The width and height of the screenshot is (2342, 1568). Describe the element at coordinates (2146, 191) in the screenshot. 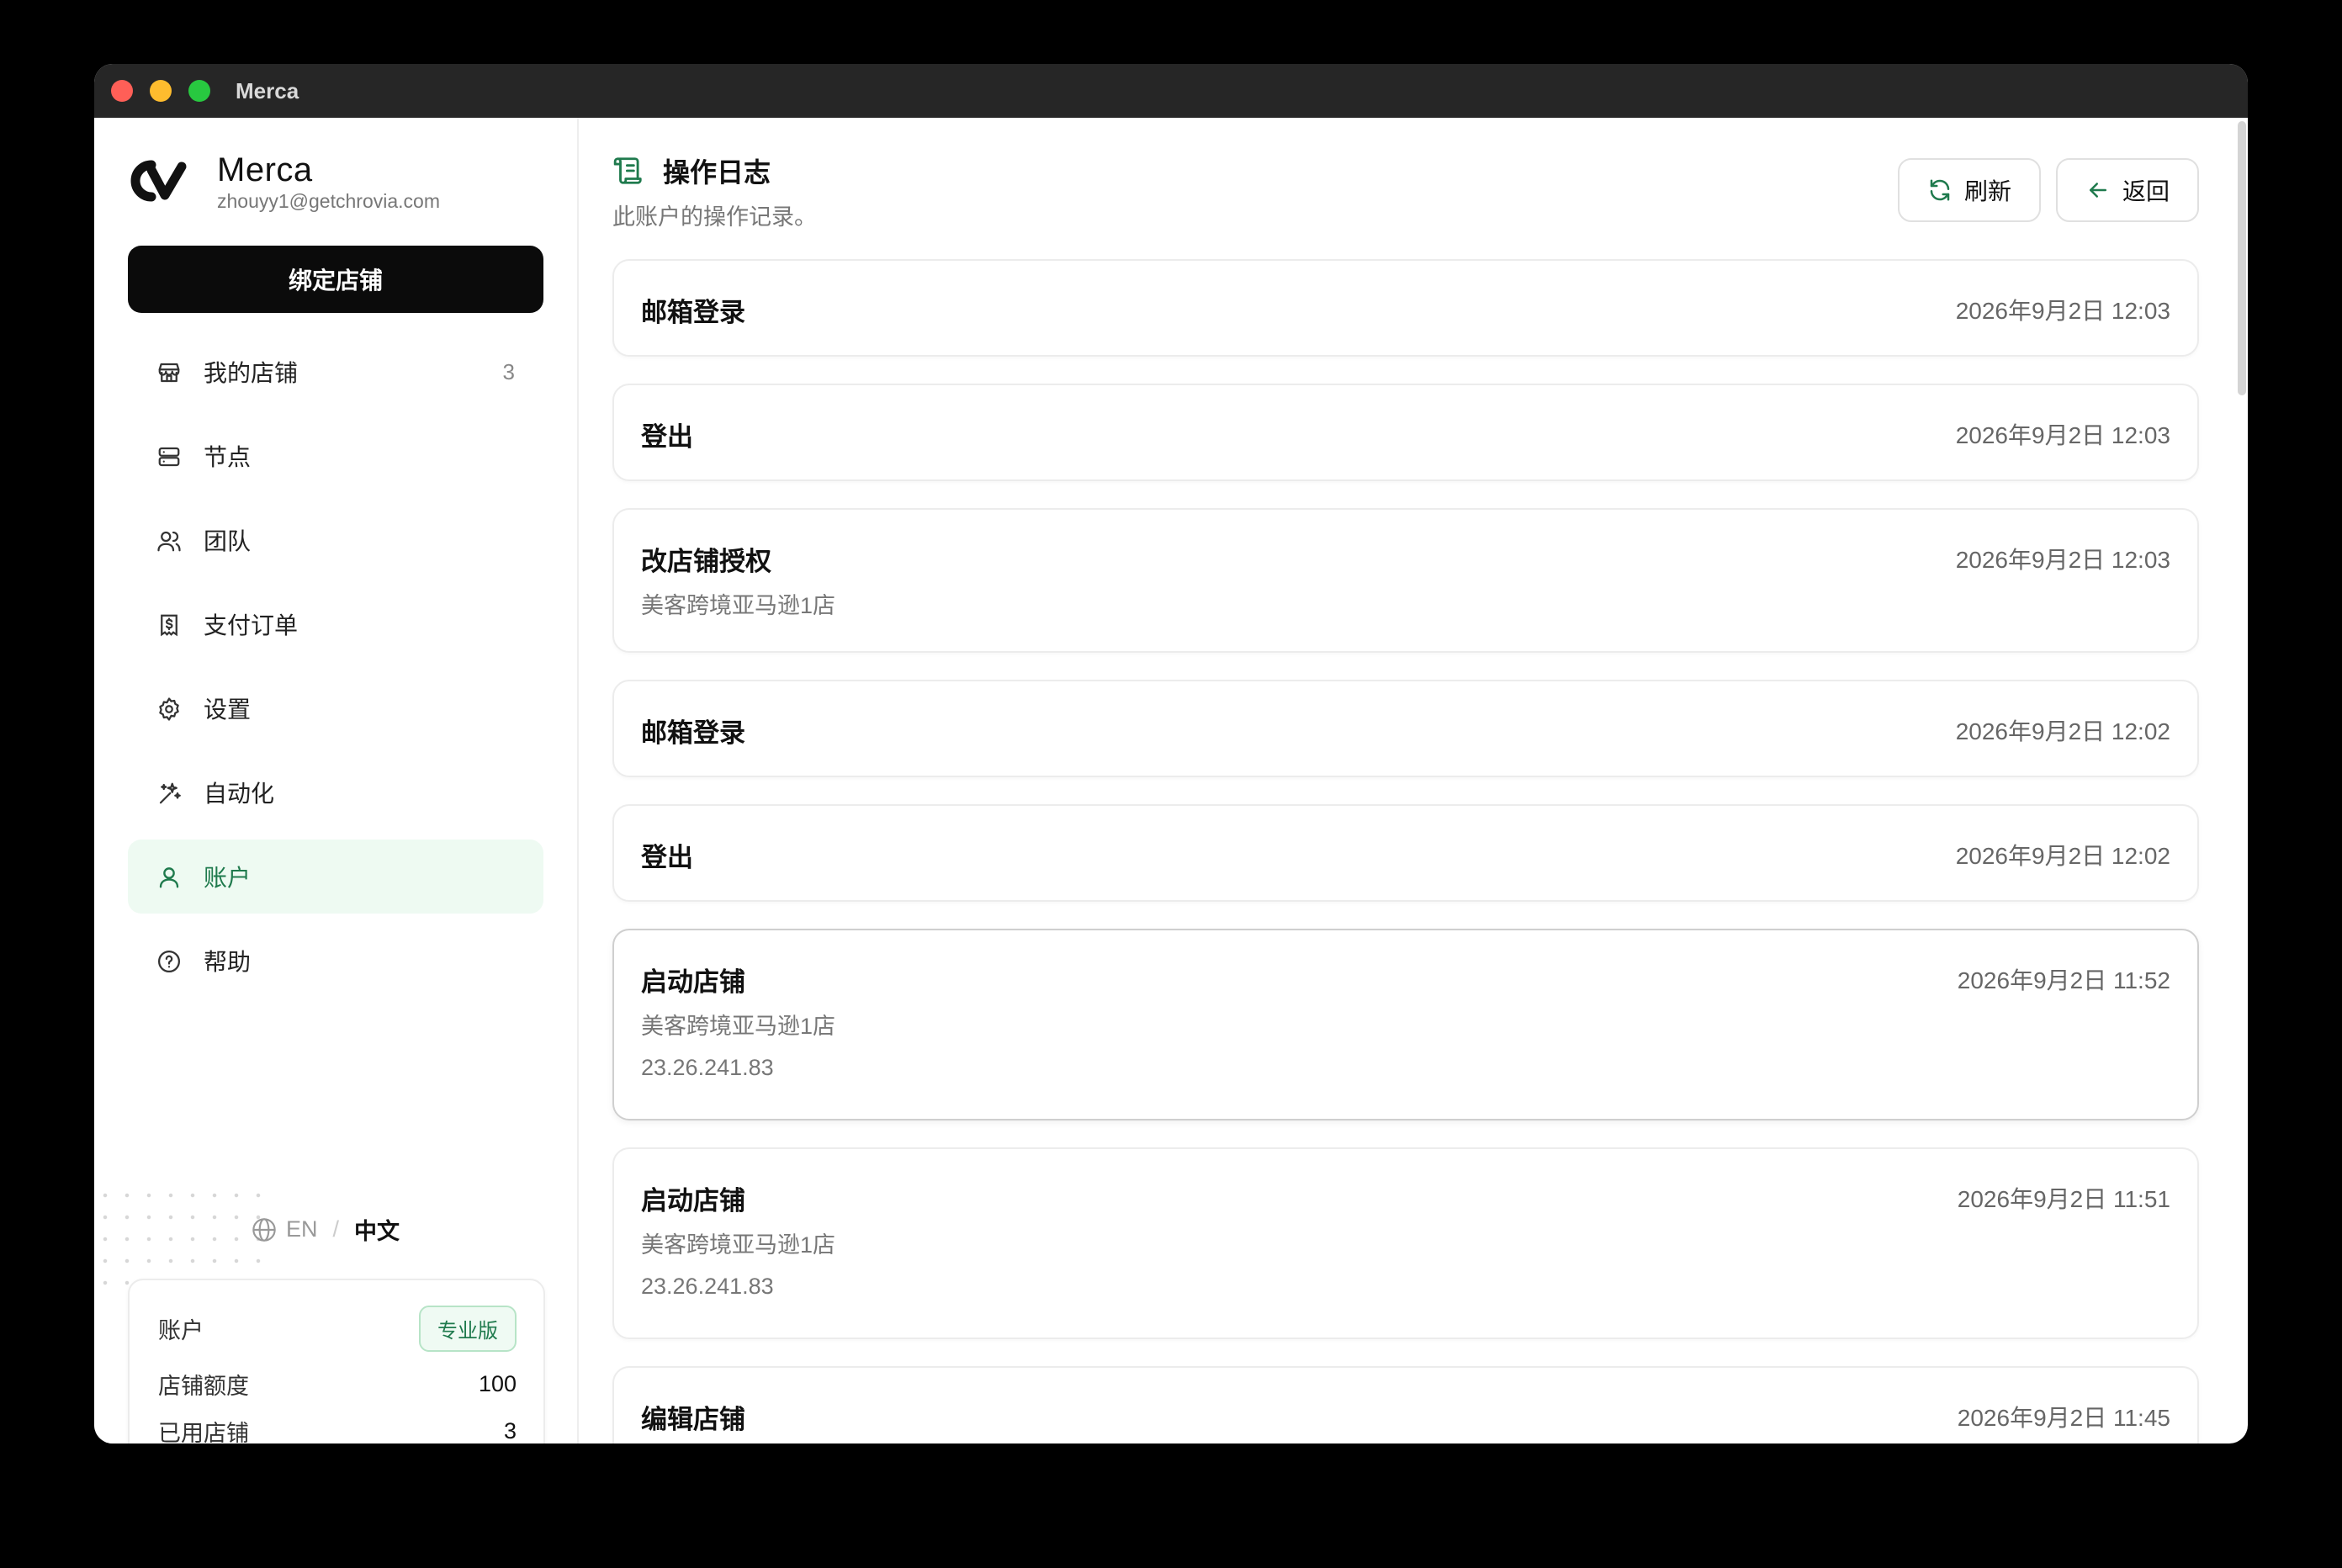

I see `back-label: 返回` at that location.